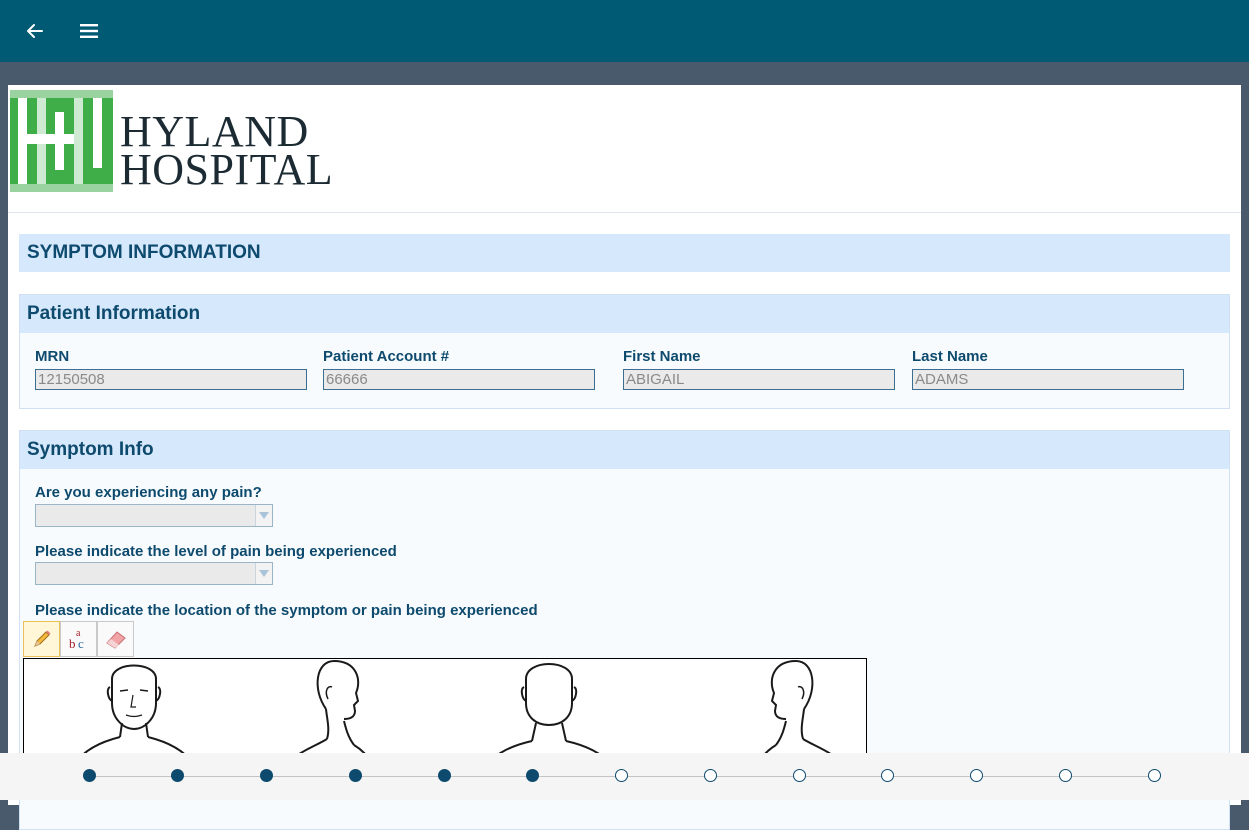 This screenshot has width=1249, height=830. I want to click on svg-text: c, so click(81, 643).